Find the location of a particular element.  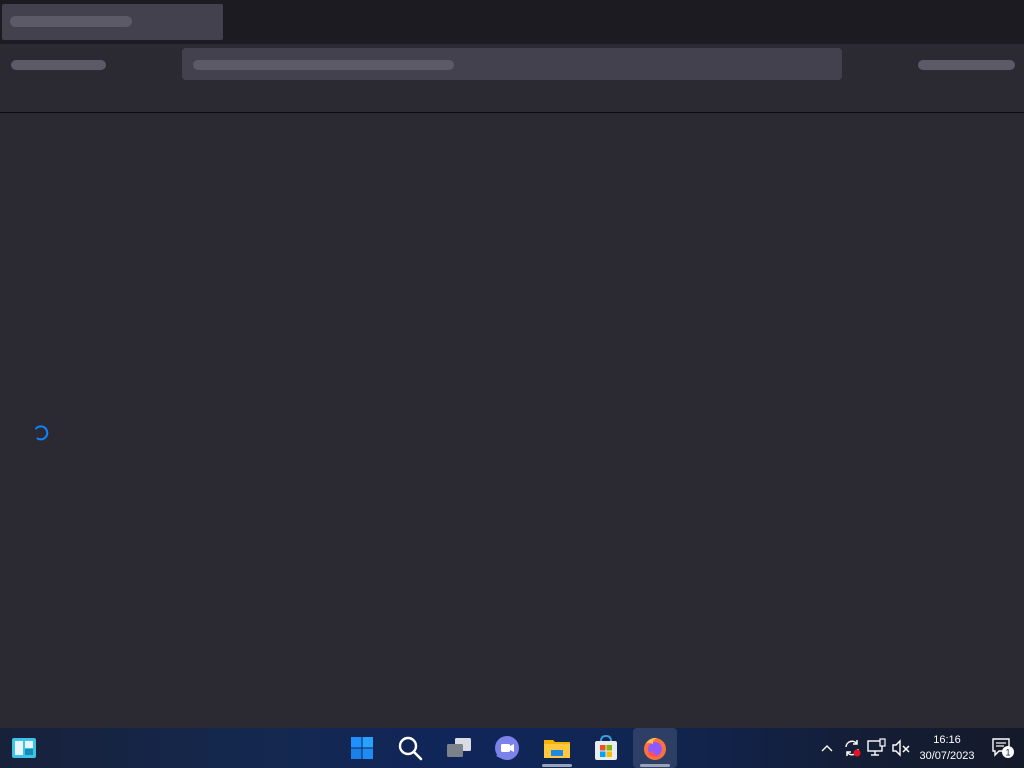

notification-icon: 1 is located at coordinates (1003, 748).